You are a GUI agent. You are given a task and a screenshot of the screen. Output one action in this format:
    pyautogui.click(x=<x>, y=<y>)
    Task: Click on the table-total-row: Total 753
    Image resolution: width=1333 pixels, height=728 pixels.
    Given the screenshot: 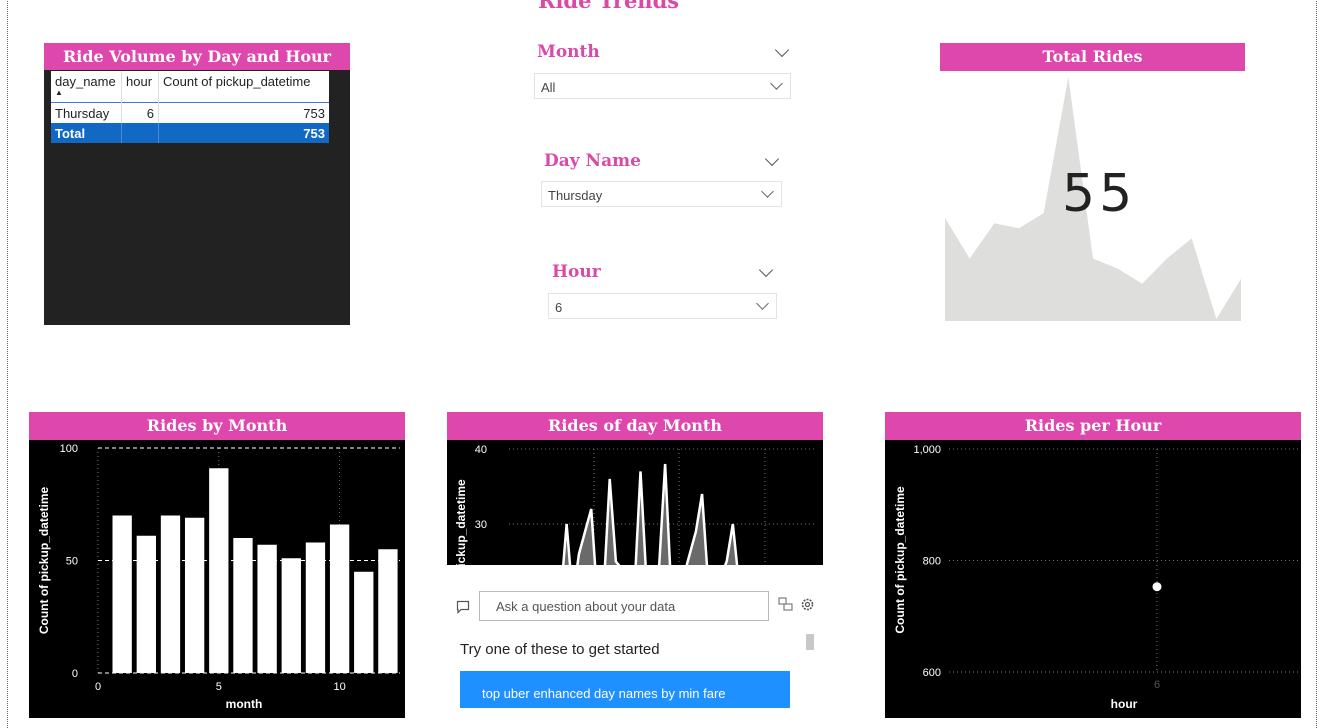 What is the action you would take?
    pyautogui.click(x=190, y=133)
    